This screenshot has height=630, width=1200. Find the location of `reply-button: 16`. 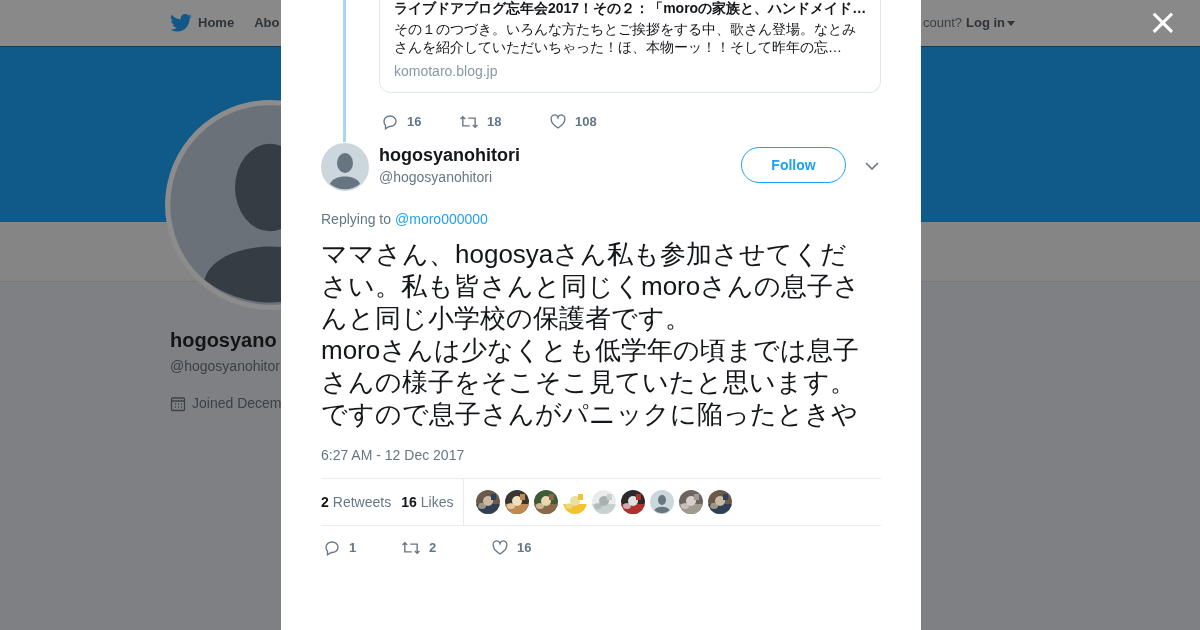

reply-button: 16 is located at coordinates (420, 122).